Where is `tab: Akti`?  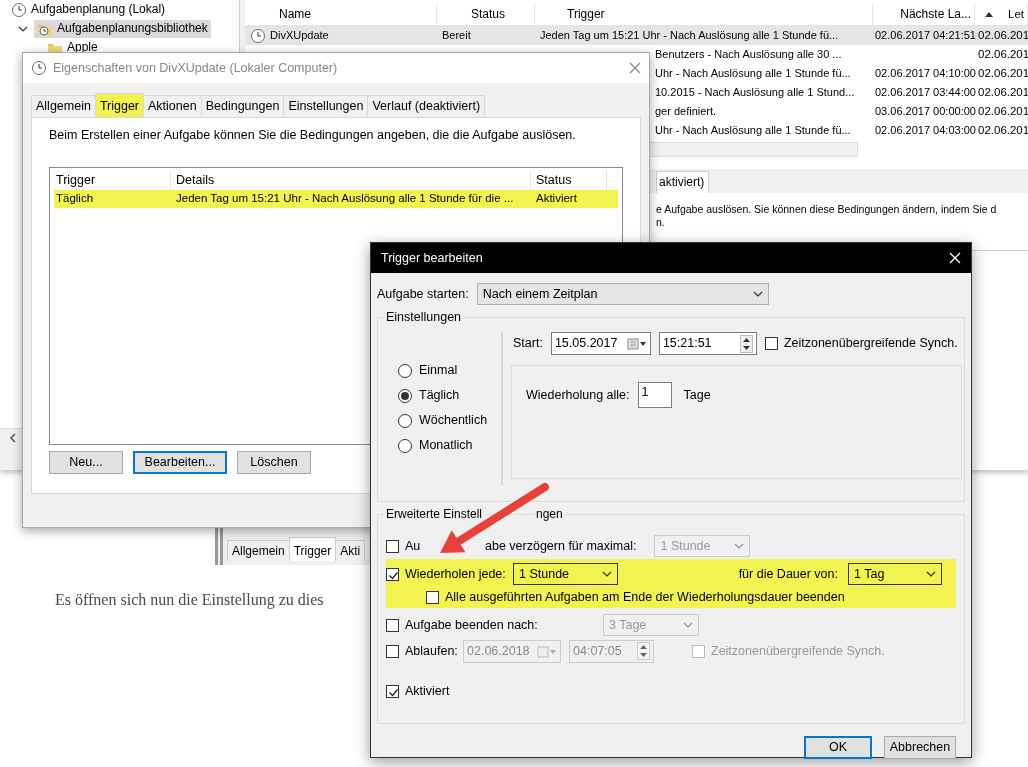
tab: Akti is located at coordinates (350, 550).